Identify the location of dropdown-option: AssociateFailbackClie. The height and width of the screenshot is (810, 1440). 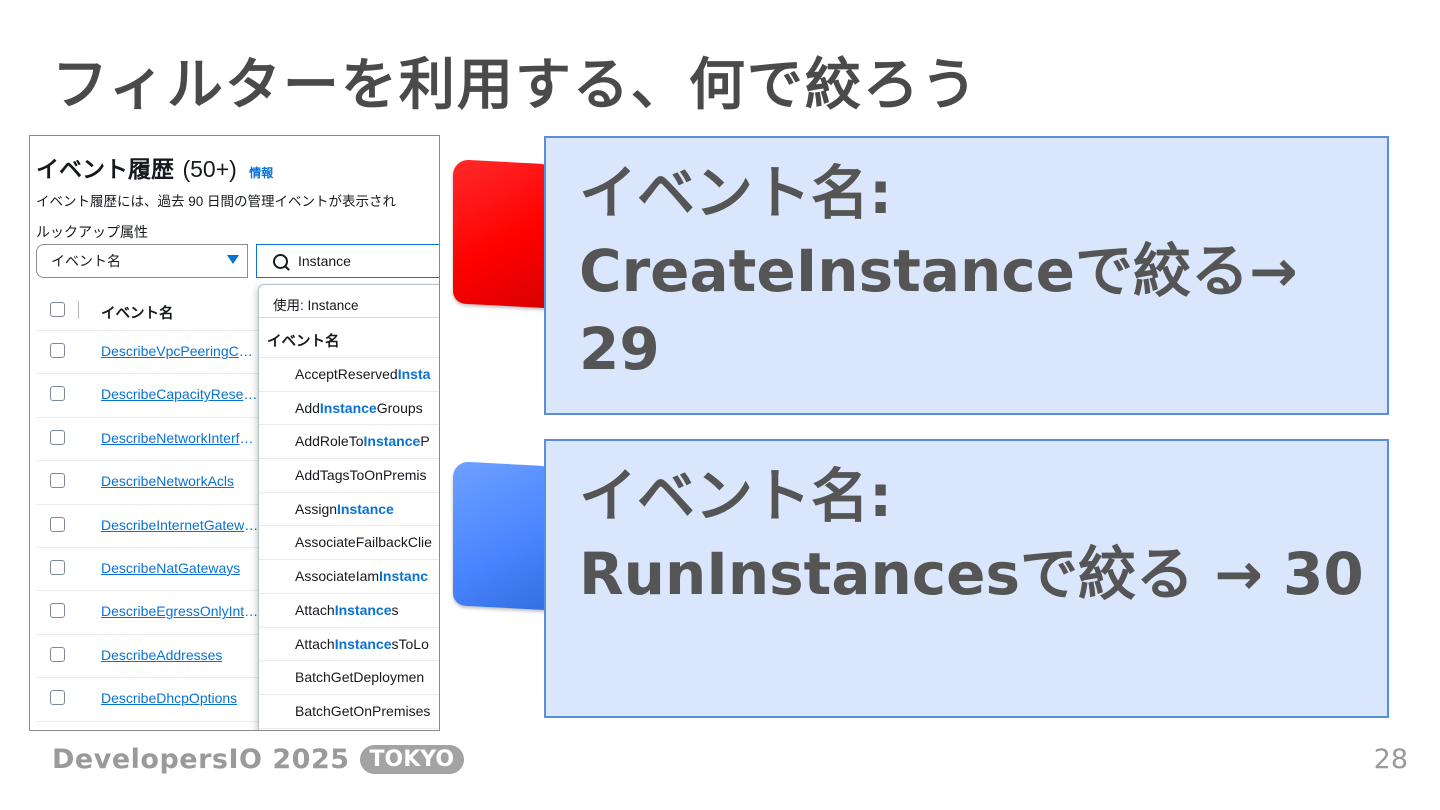
(349, 543).